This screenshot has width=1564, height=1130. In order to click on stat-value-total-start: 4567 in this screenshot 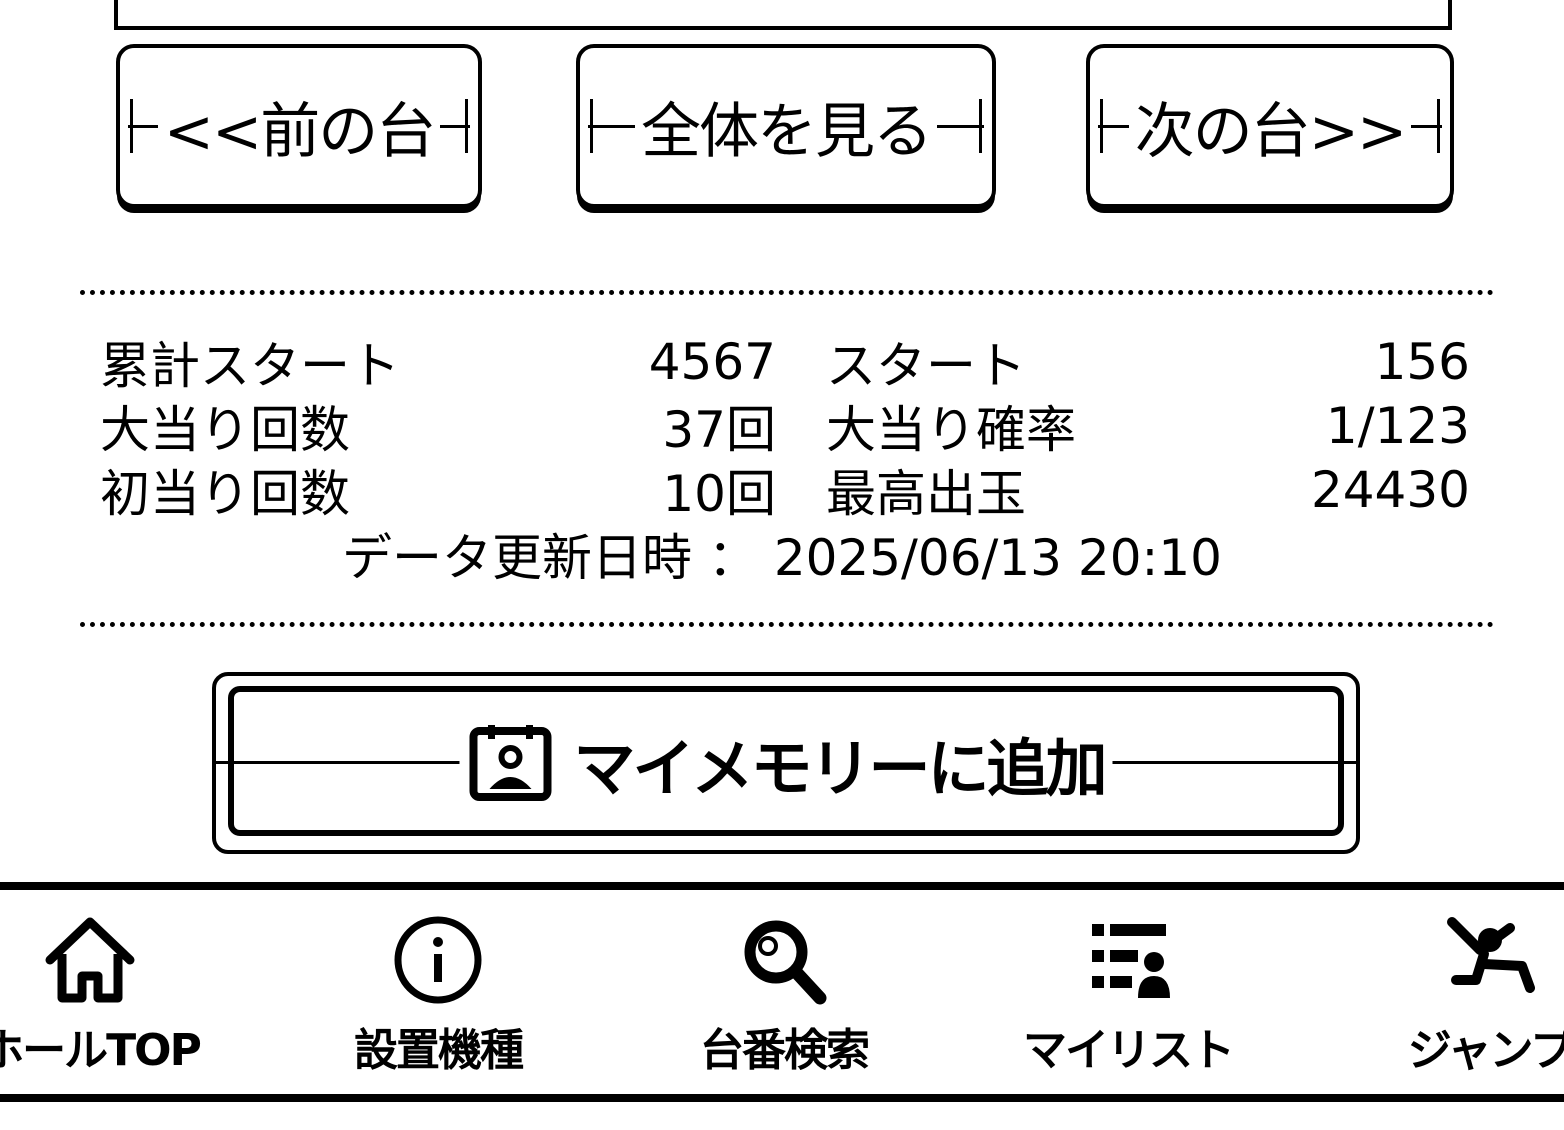, I will do `click(712, 362)`.